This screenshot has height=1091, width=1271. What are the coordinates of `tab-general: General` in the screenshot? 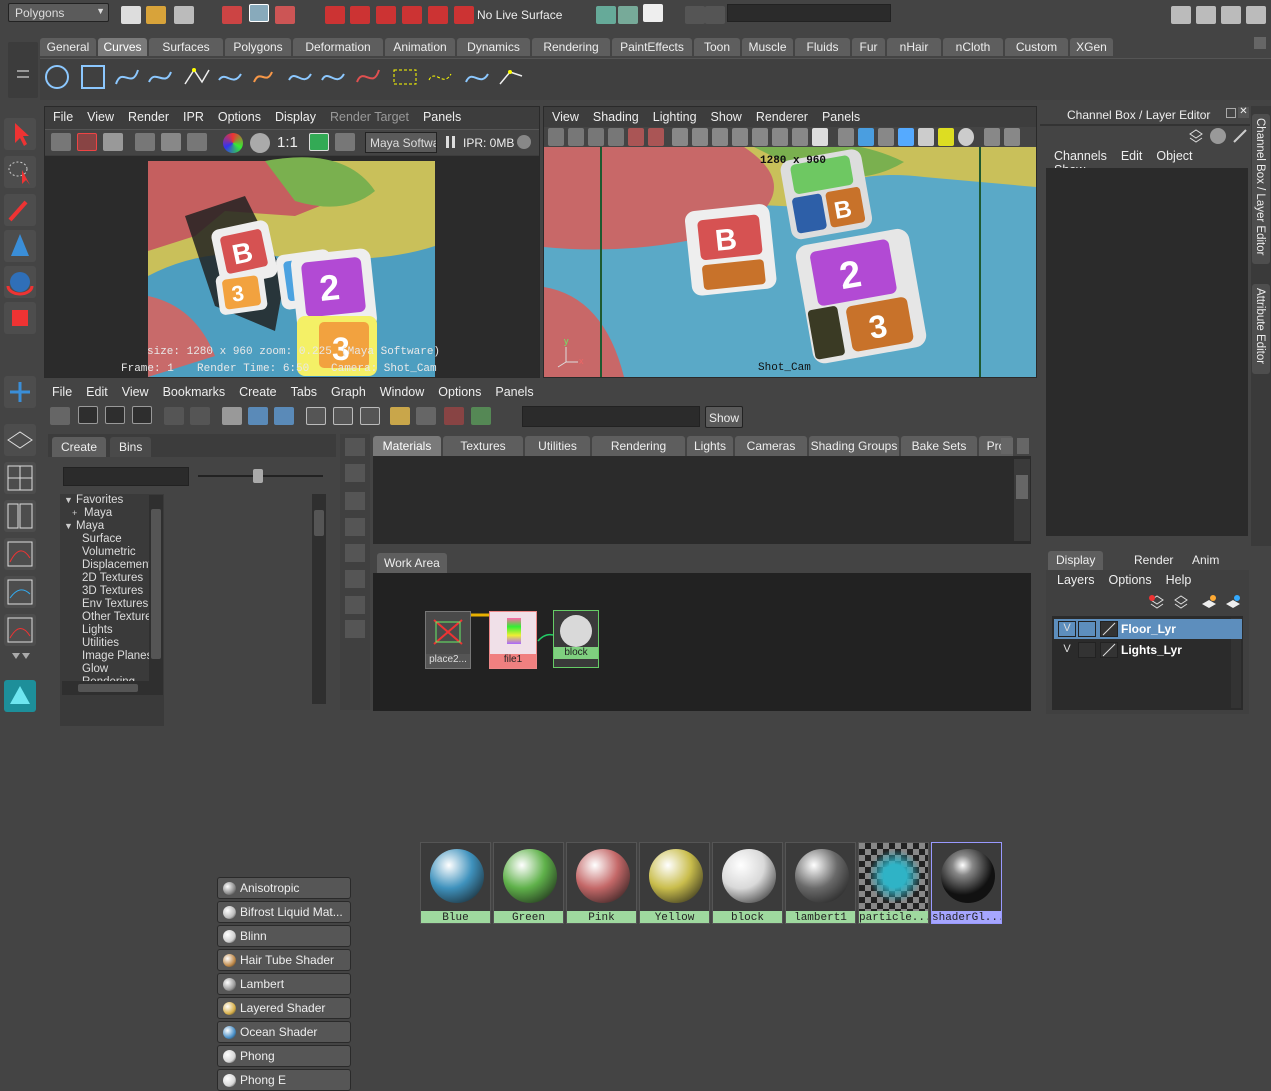 It's located at (68, 47).